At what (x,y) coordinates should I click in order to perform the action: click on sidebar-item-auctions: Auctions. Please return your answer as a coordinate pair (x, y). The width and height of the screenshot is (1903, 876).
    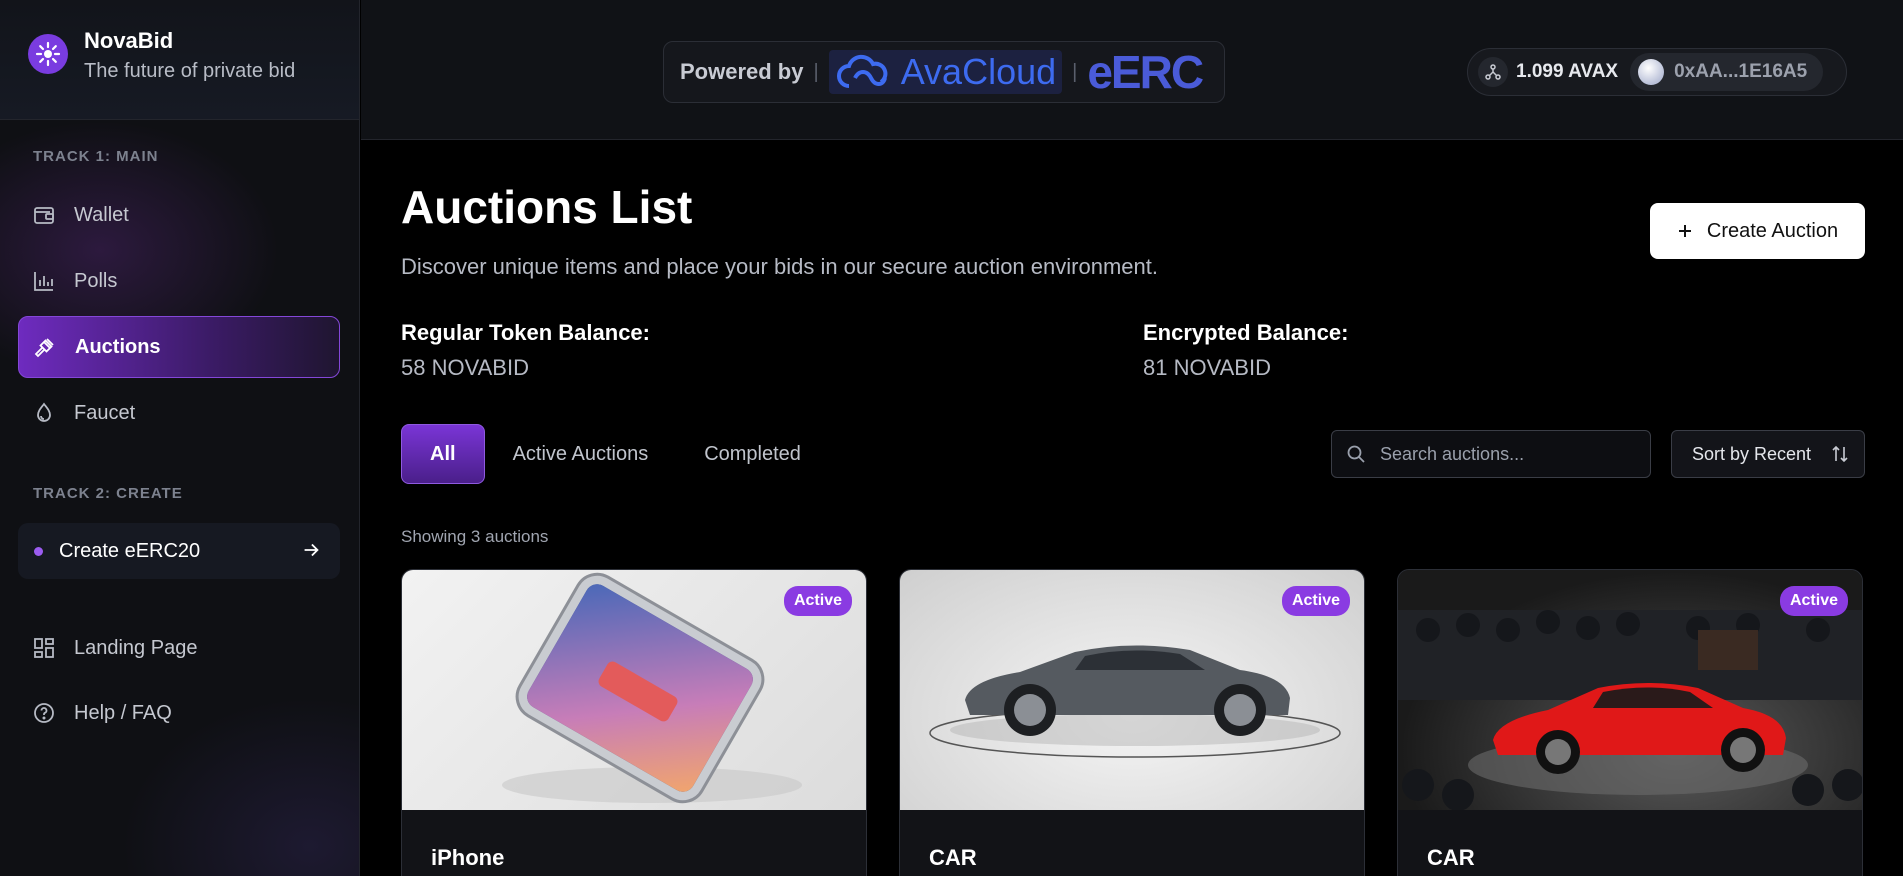
    Looking at the image, I should click on (179, 347).